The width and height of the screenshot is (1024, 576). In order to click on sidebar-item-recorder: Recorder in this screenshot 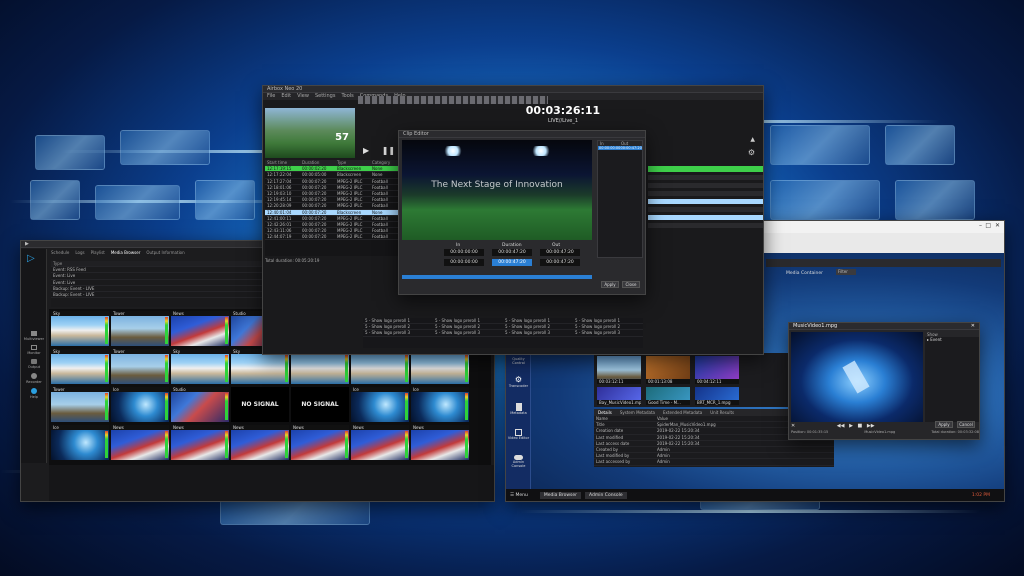, I will do `click(34, 378)`.